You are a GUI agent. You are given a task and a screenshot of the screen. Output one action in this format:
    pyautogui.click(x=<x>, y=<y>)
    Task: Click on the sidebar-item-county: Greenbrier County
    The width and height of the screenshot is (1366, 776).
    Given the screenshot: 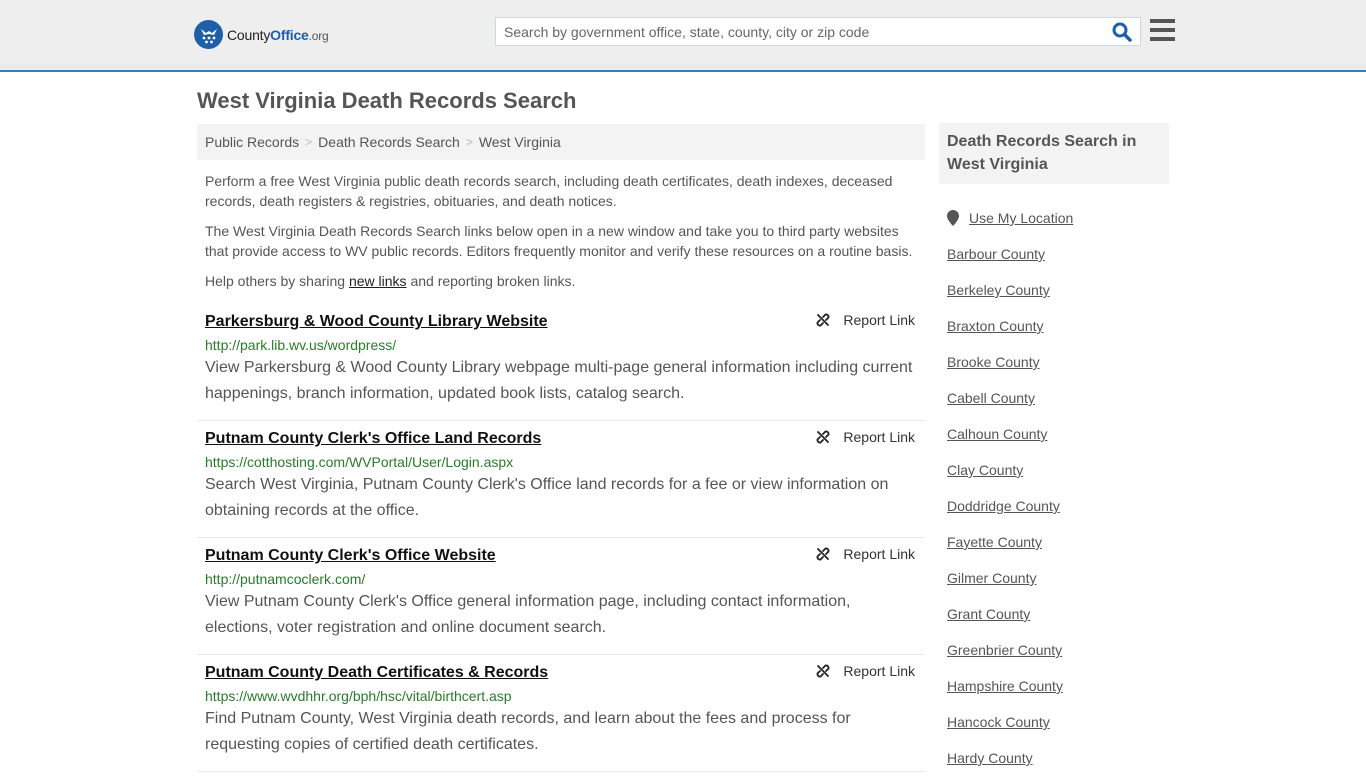 What is the action you would take?
    pyautogui.click(x=1057, y=650)
    